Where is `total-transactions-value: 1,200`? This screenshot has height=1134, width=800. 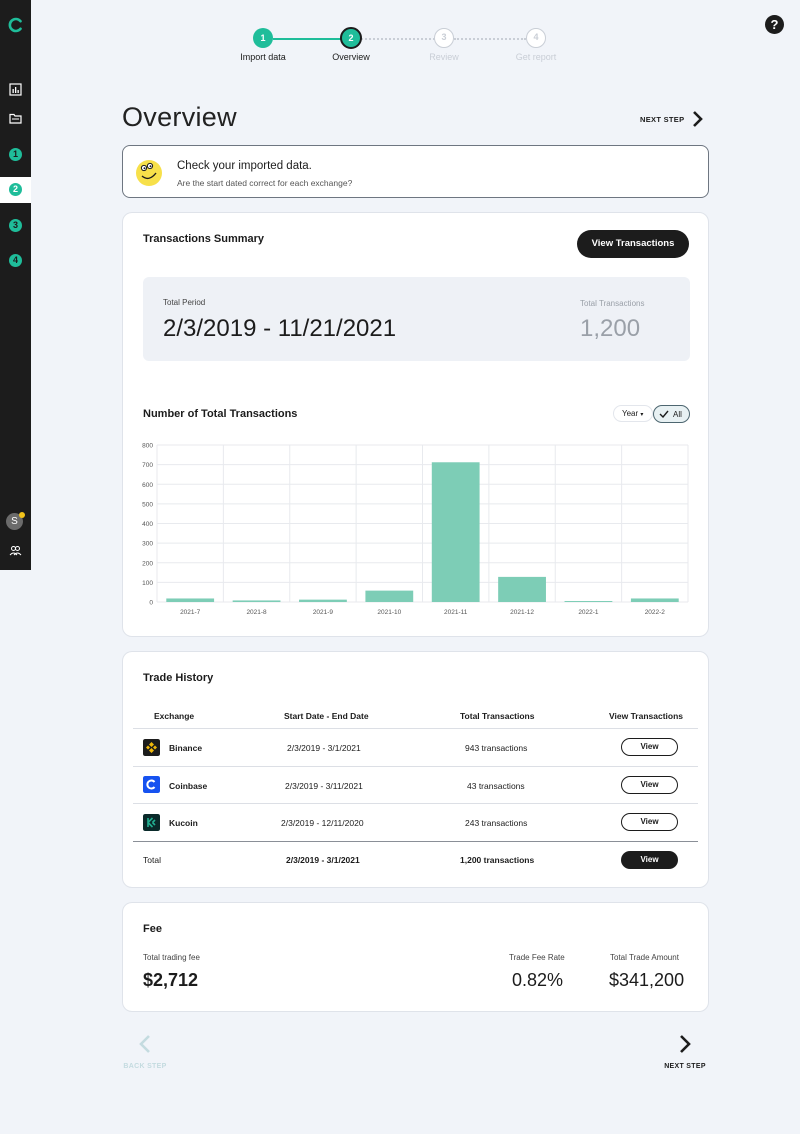
total-transactions-value: 1,200 is located at coordinates (610, 328).